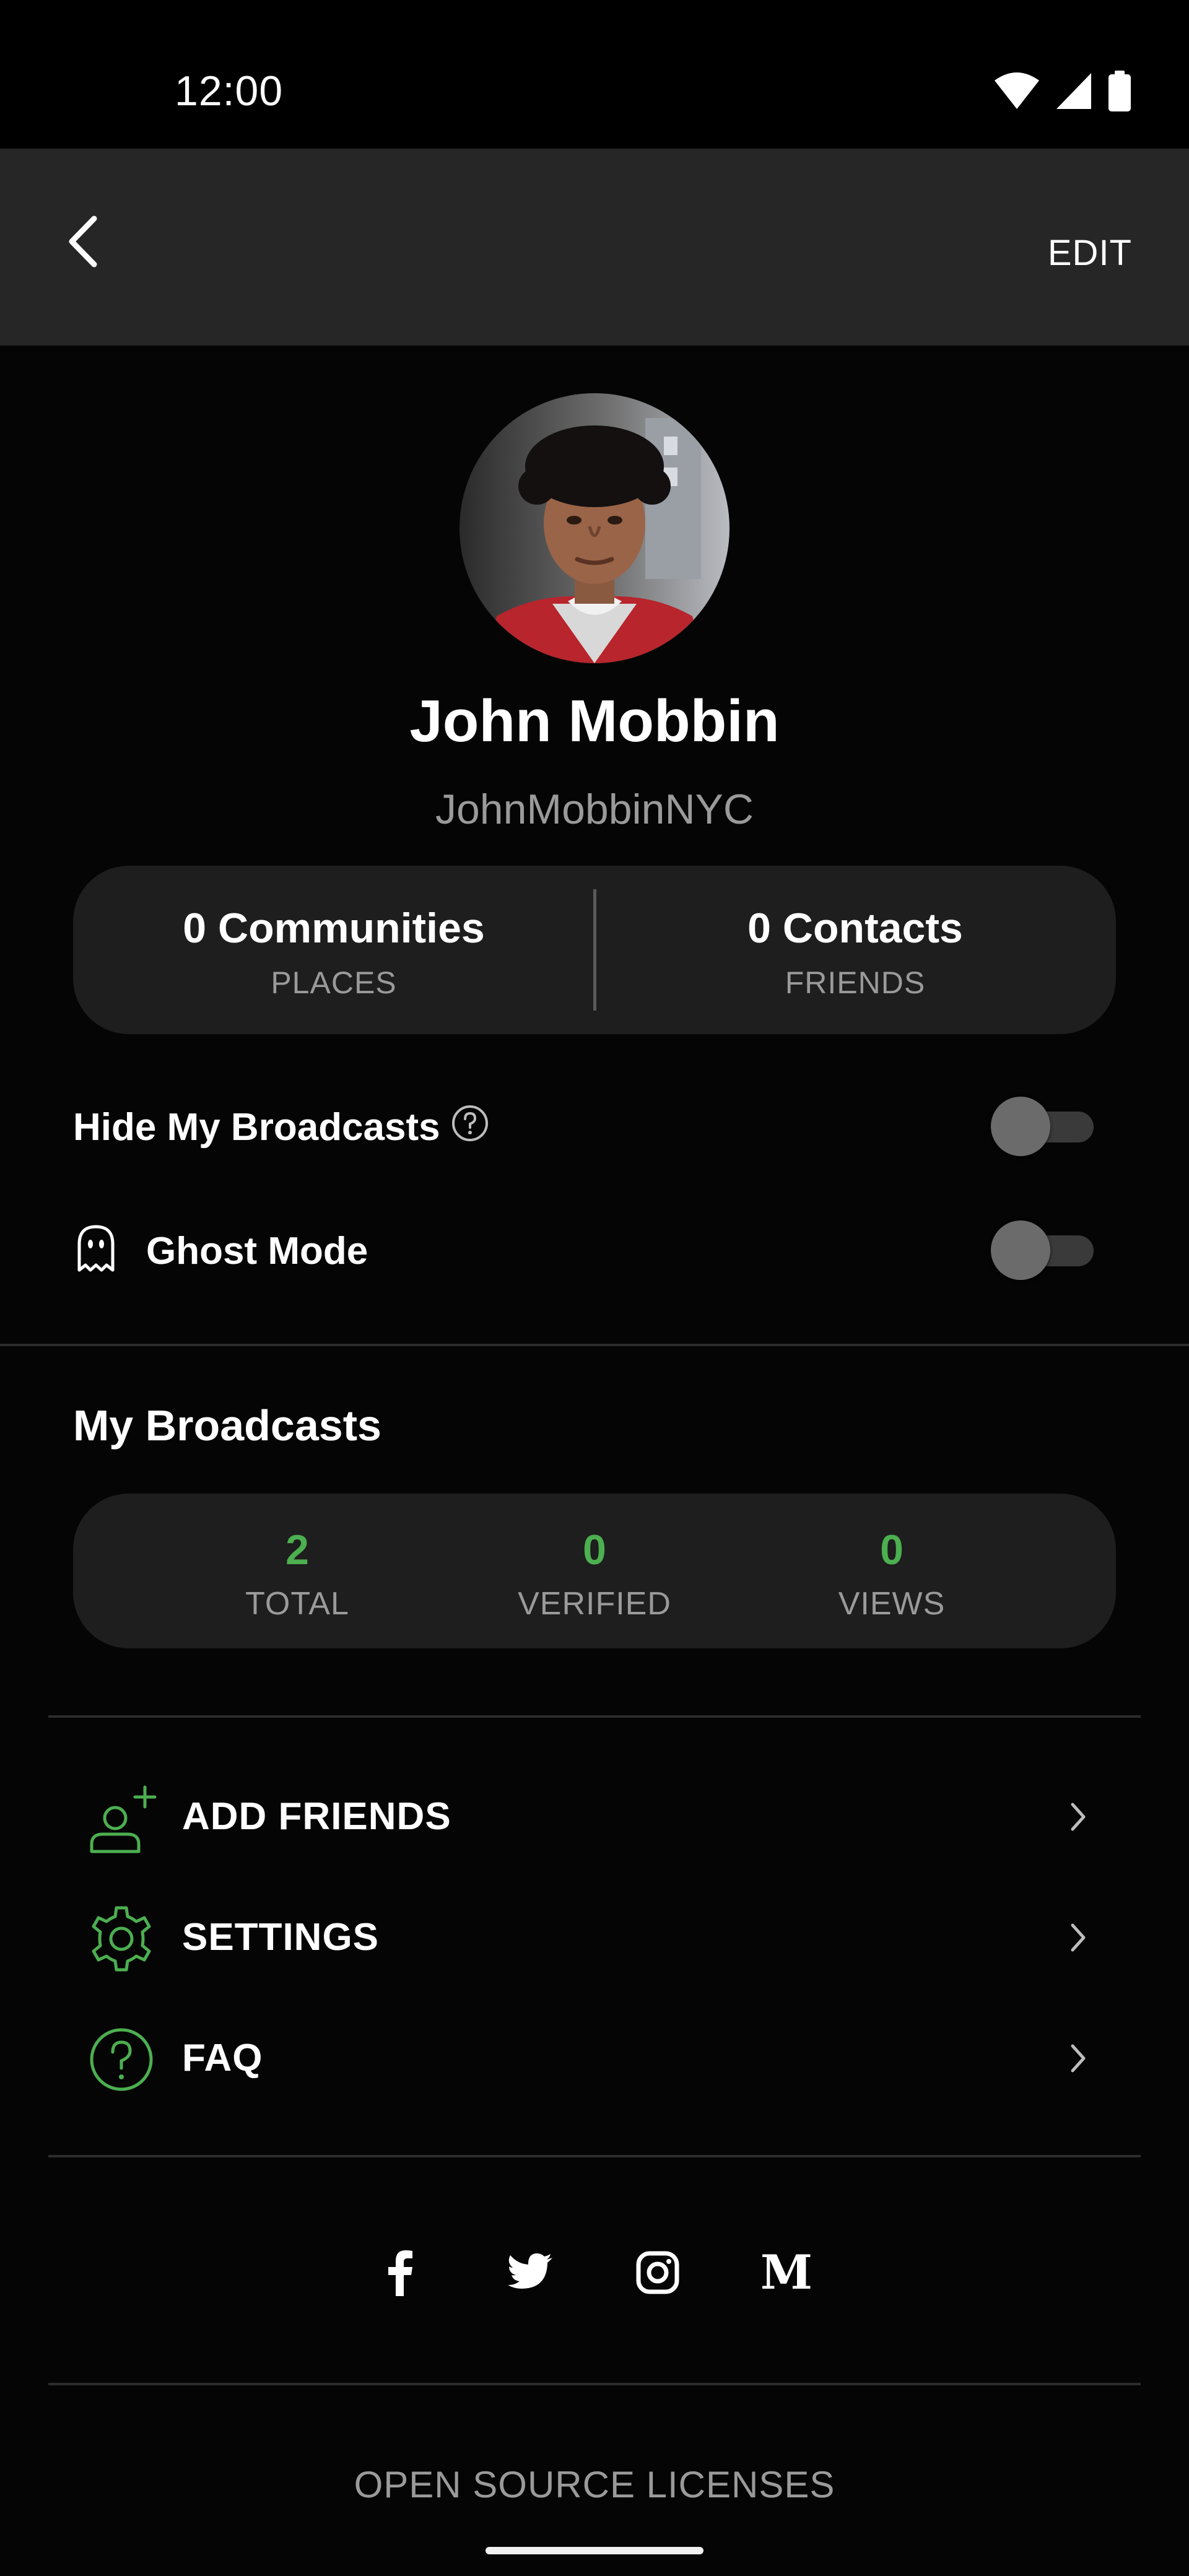 The height and width of the screenshot is (2576, 1189). I want to click on hide-broadcasts-label: Hide My Broadcasts, so click(256, 1127).